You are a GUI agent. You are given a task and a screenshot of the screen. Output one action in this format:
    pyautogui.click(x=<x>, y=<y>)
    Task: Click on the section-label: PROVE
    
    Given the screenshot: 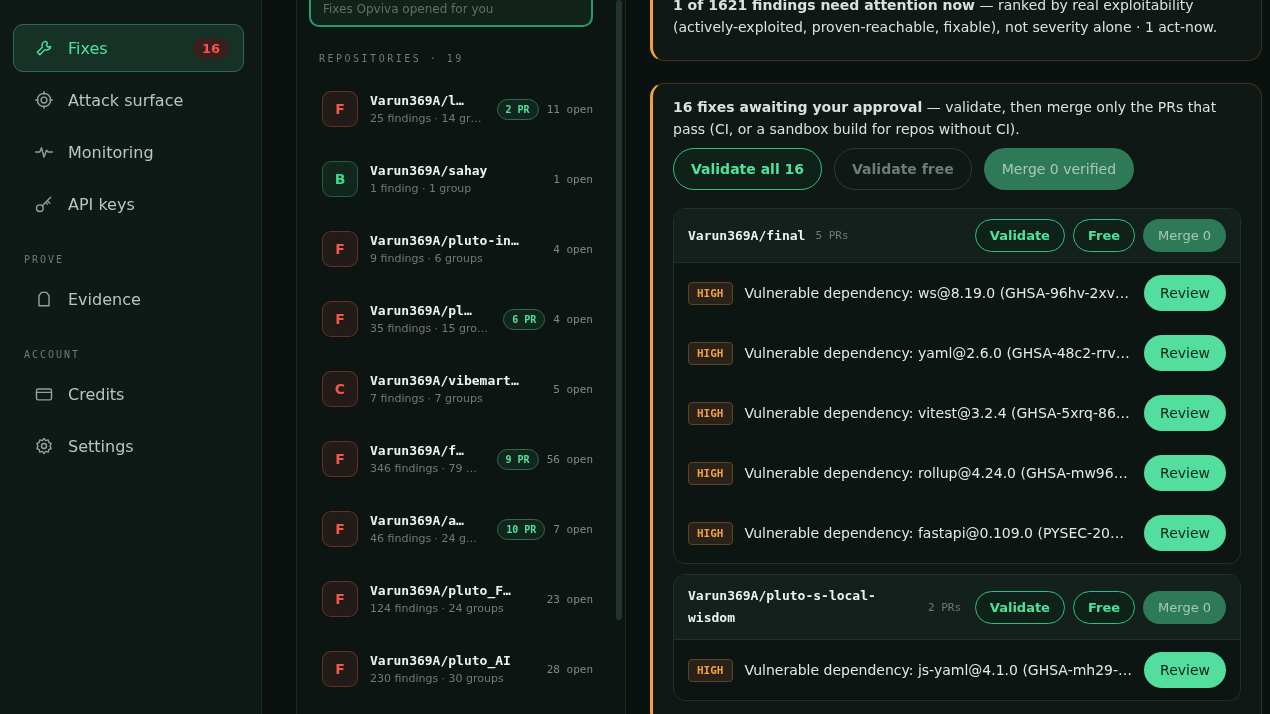 What is the action you would take?
    pyautogui.click(x=44, y=260)
    